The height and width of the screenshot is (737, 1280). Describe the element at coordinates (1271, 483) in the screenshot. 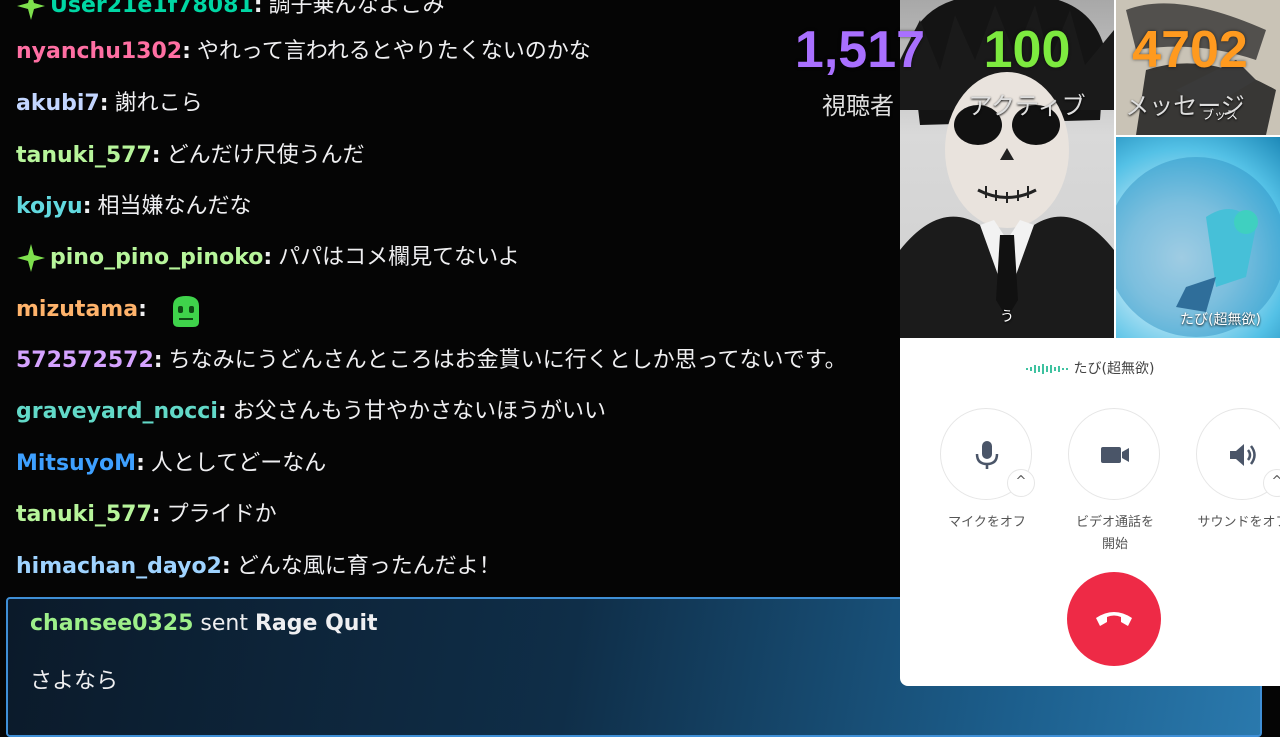

I see `sound-options-chevron-icon: ^` at that location.